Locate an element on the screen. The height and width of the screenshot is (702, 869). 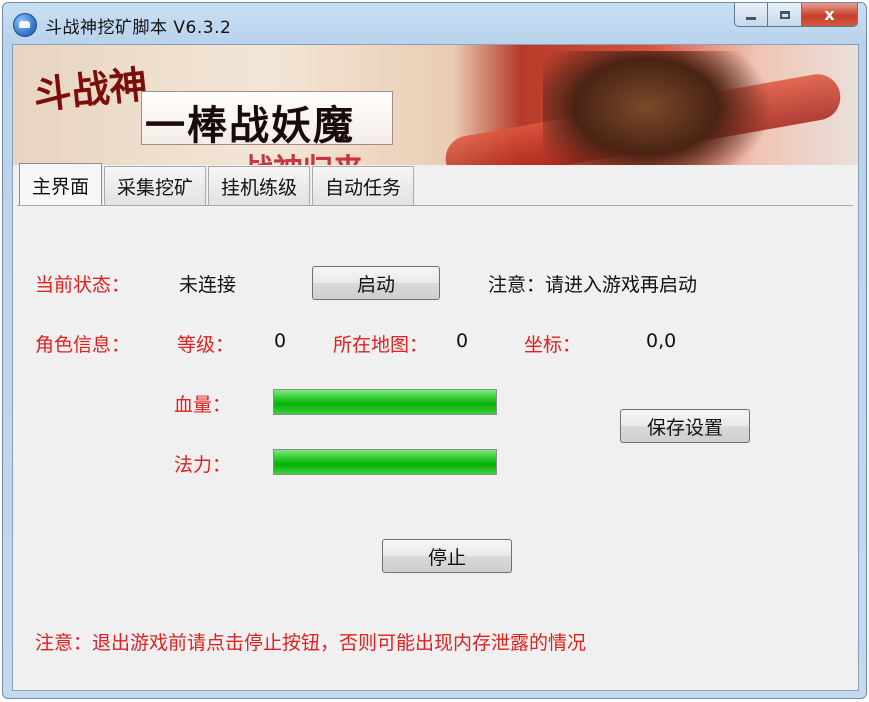
close-button: x is located at coordinates (830, 15).